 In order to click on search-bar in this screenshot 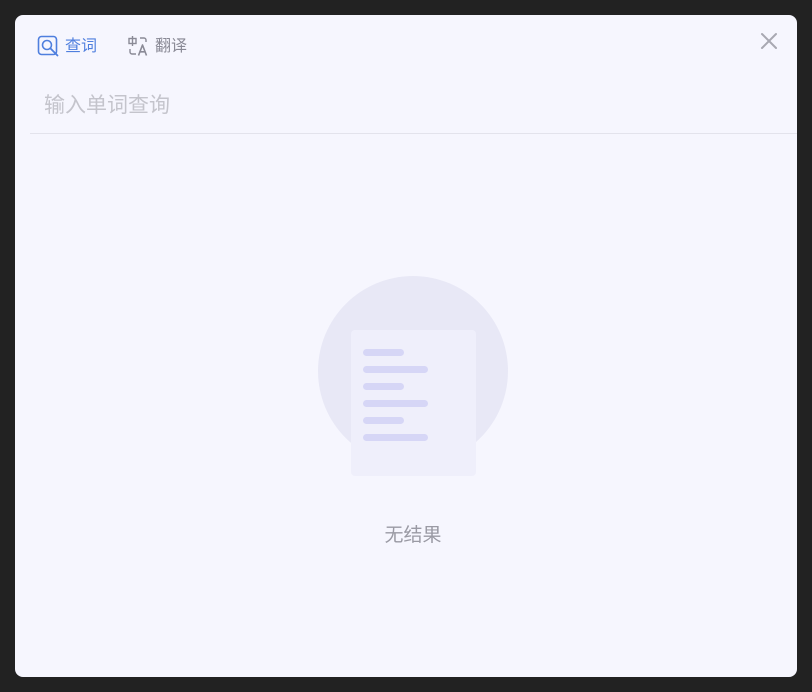, I will do `click(413, 107)`.